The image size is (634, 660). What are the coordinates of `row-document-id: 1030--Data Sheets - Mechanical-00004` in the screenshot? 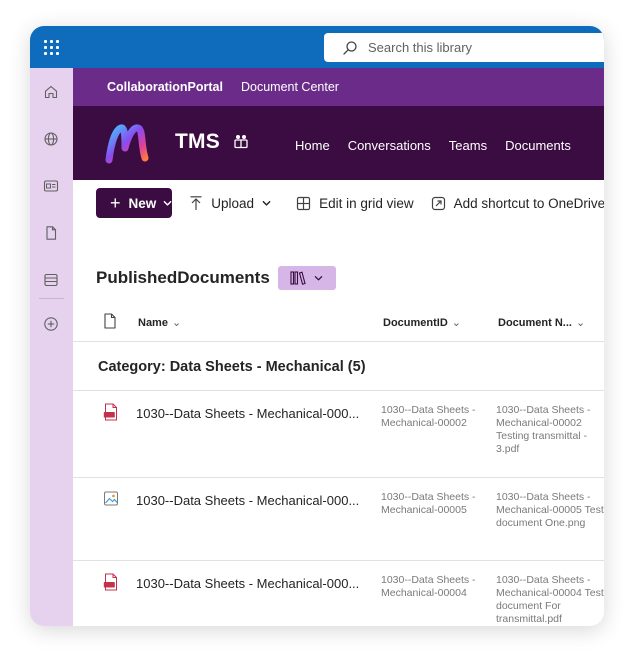 It's located at (428, 586).